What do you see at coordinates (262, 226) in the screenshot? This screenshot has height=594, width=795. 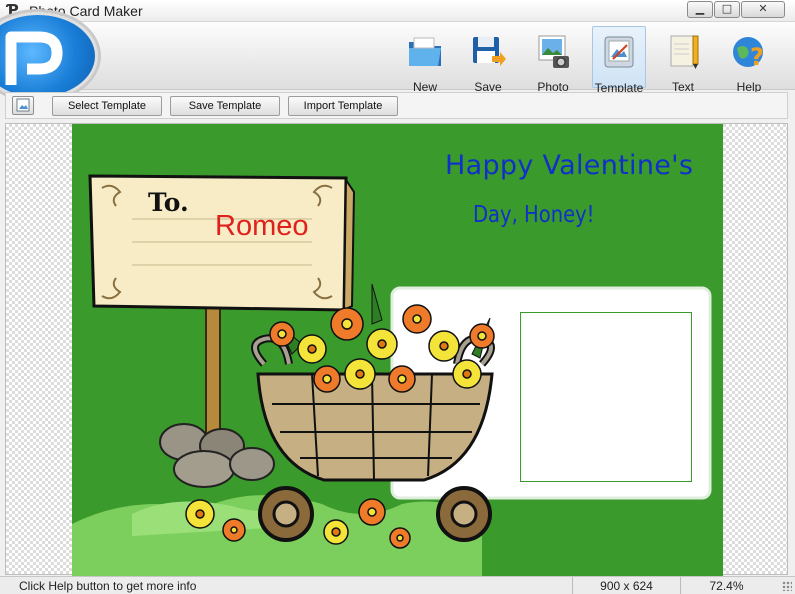 I see `recipient-name: Romeo` at bounding box center [262, 226].